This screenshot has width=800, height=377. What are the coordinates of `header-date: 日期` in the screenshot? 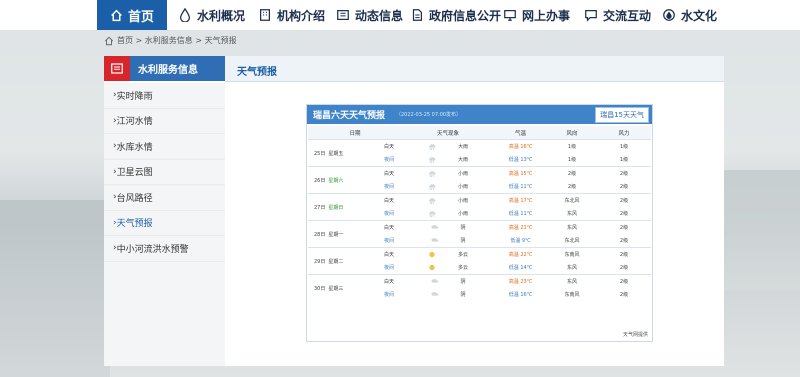 It's located at (355, 133).